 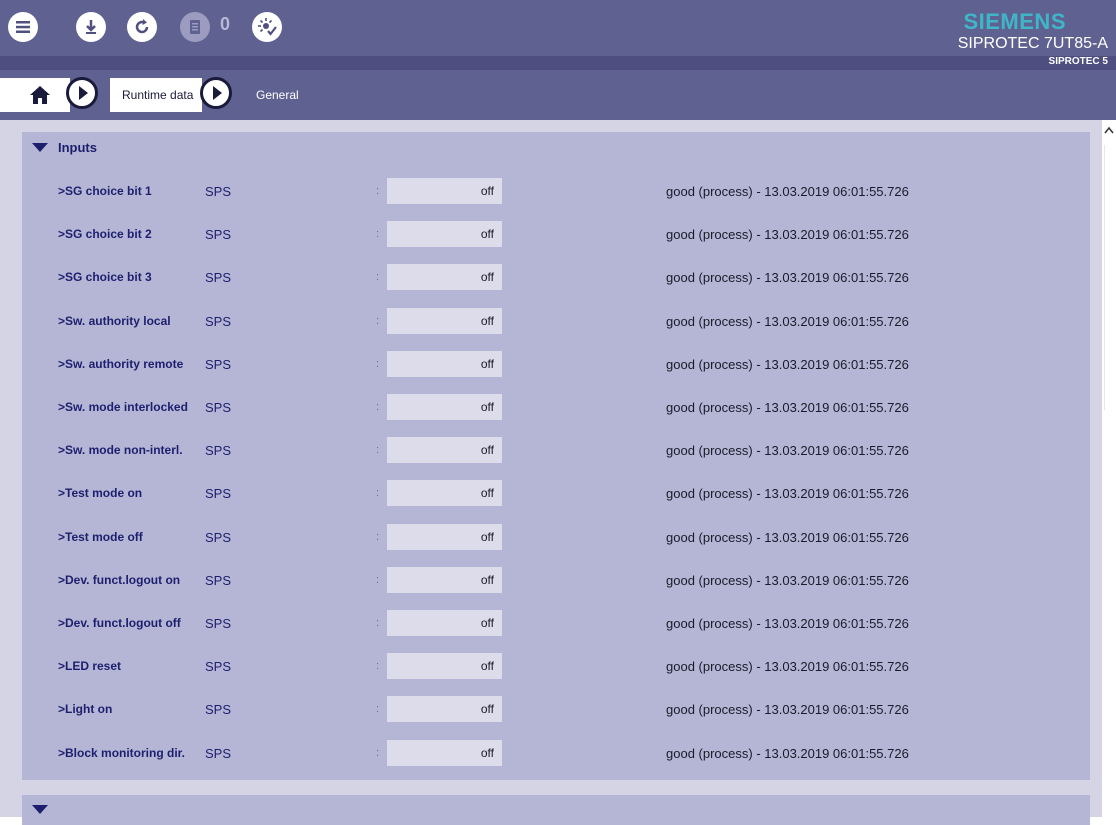 I want to click on device-model: SIPROTEC 7UT85-A, so click(x=1032, y=43).